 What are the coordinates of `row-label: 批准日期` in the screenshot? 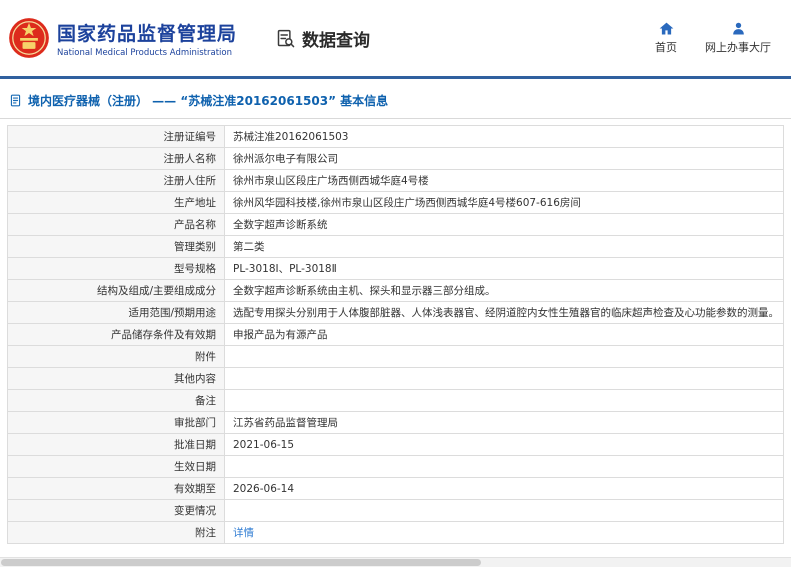 It's located at (116, 444).